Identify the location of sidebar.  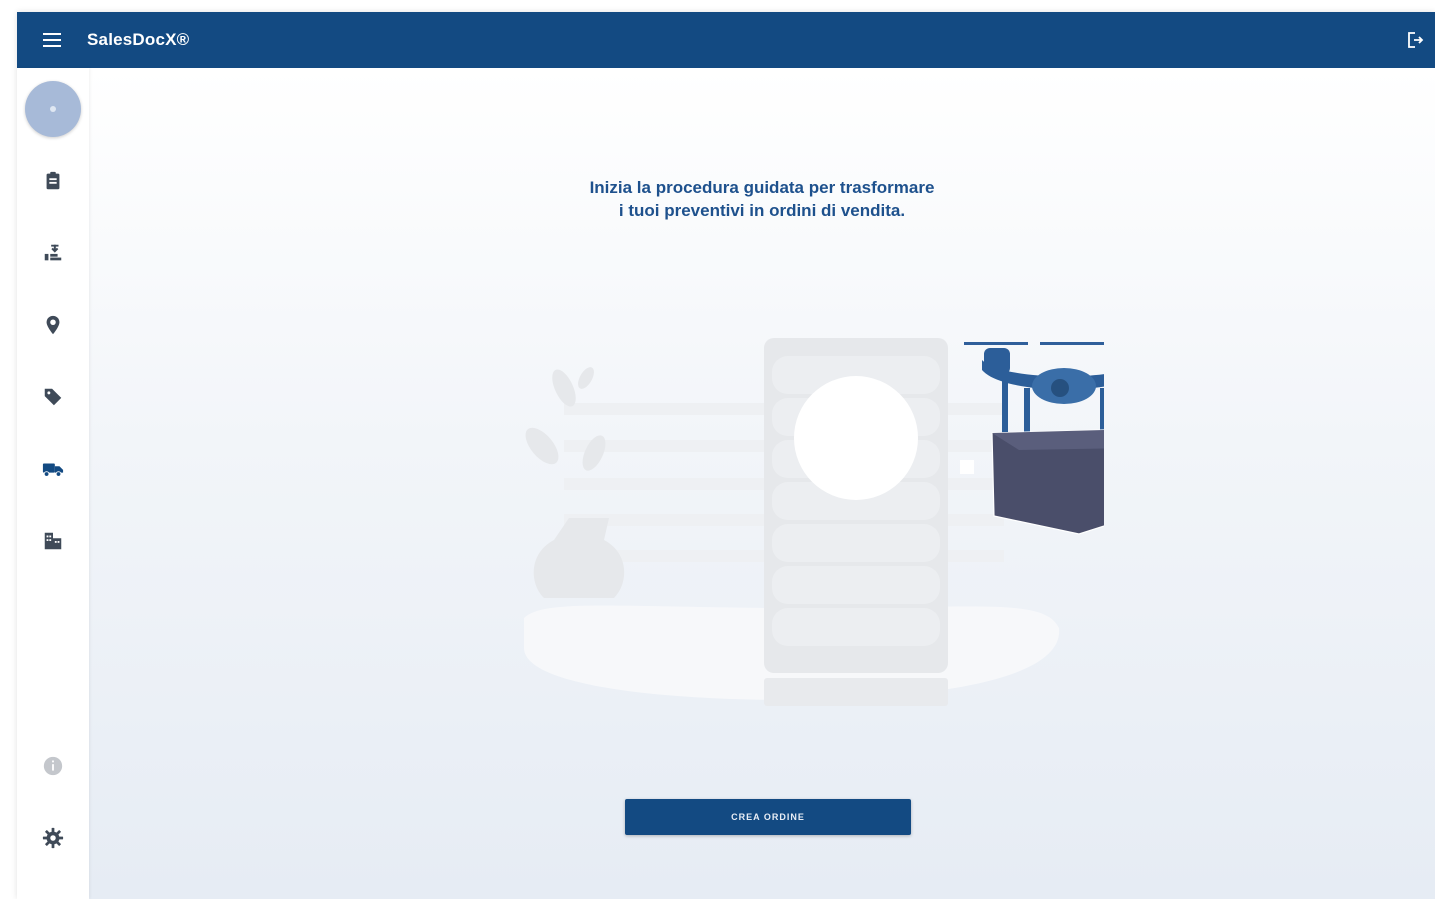
(53, 483).